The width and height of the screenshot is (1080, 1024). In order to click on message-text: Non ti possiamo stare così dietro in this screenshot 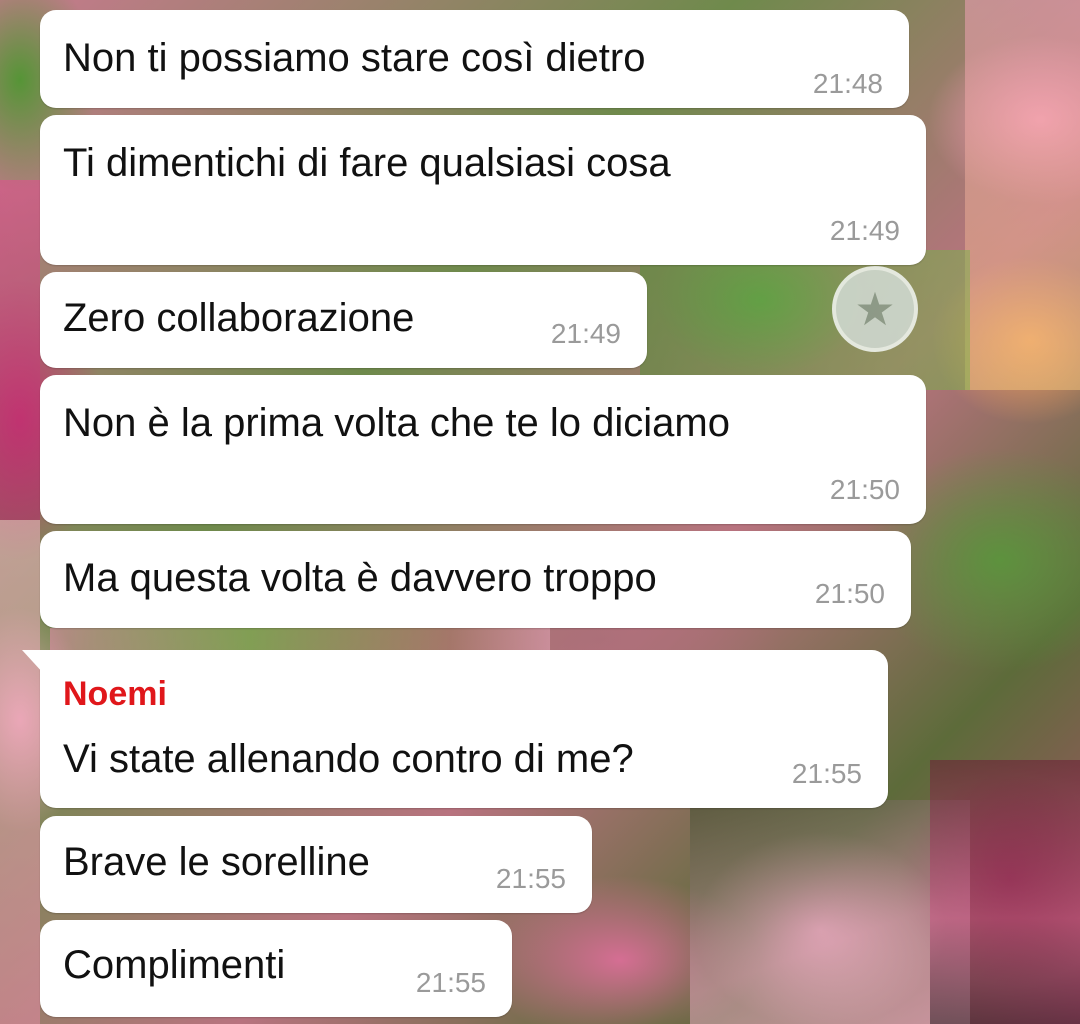, I will do `click(354, 58)`.